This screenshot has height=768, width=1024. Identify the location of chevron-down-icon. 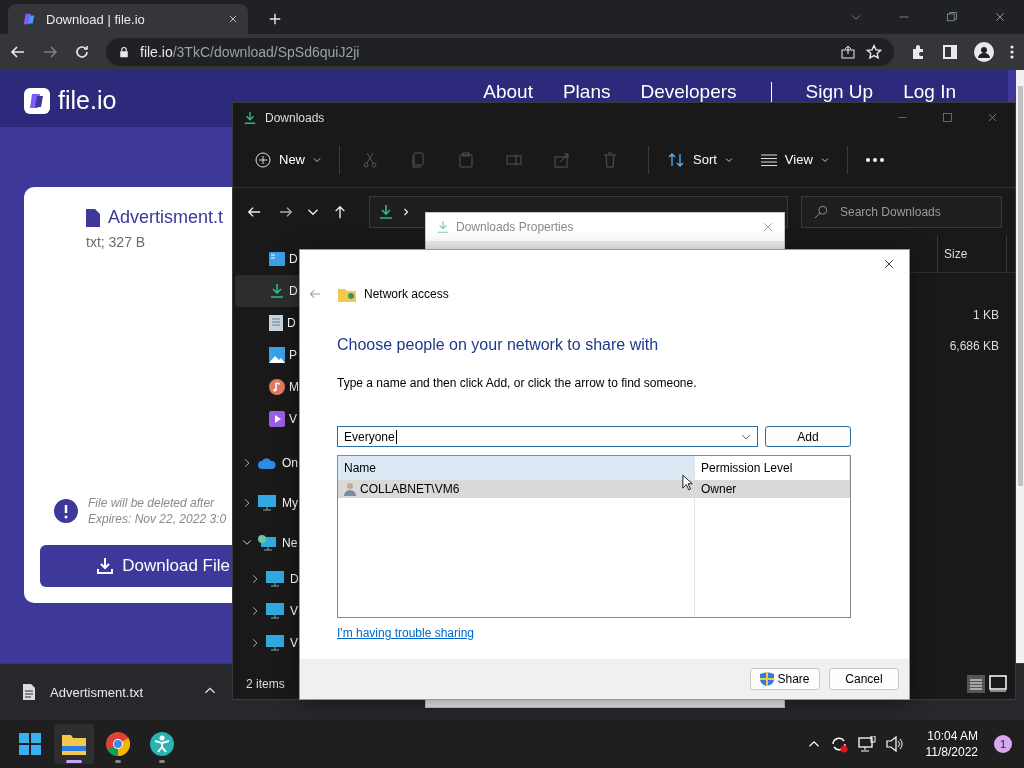
(247, 543).